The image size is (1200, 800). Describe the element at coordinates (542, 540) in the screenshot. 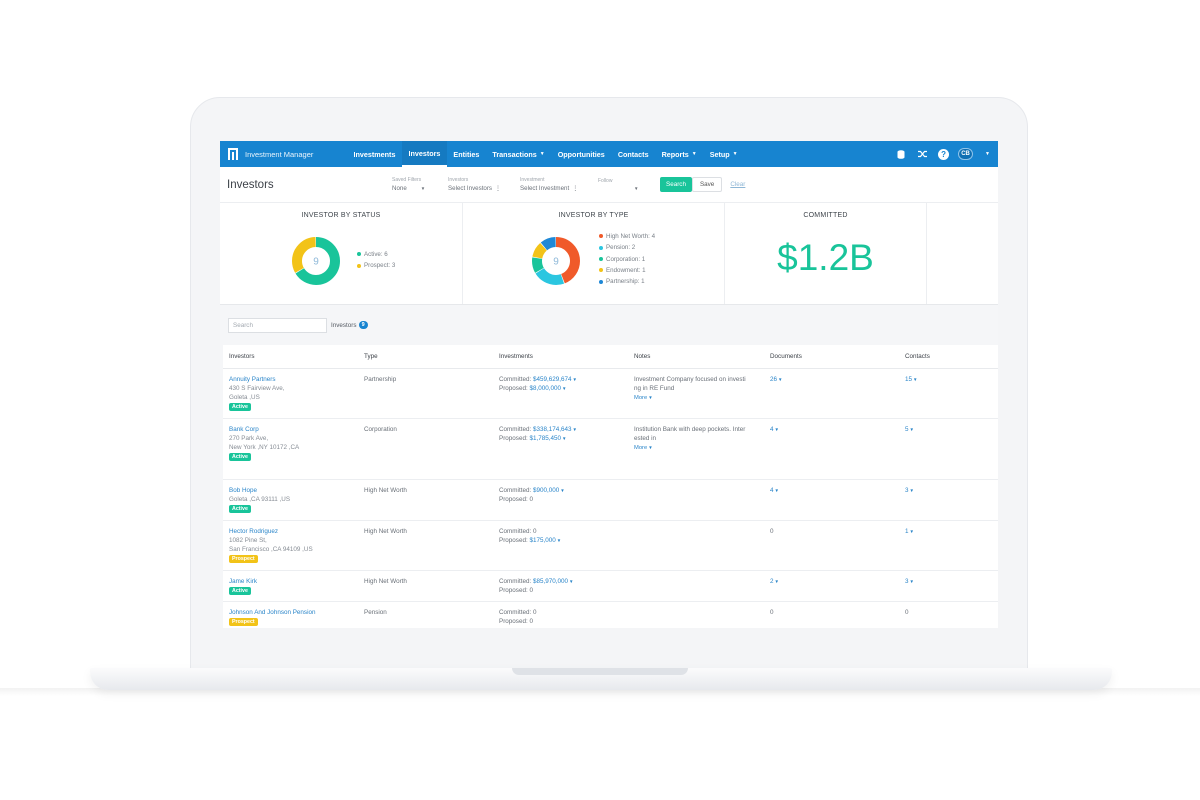

I see `proposed-value: $175,000` at that location.